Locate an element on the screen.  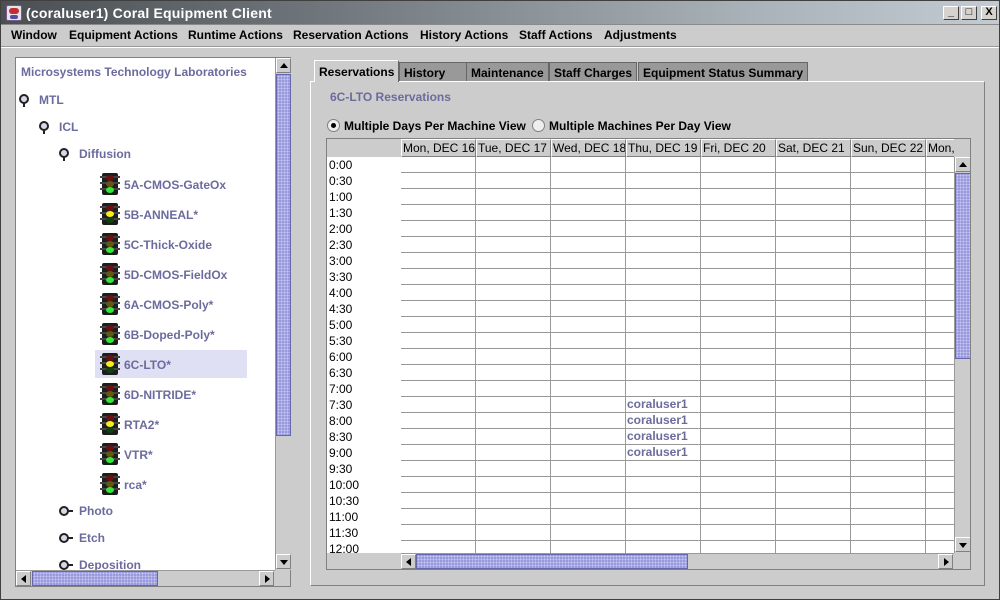
tree-node-5d-cmos-fieldox: 5D-CMOS-FieldOx is located at coordinates (171, 274).